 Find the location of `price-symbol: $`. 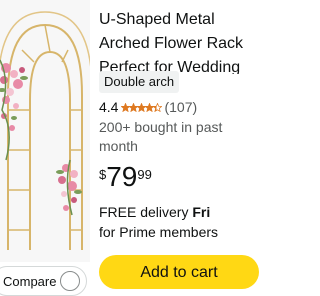

price-symbol: $ is located at coordinates (103, 174).